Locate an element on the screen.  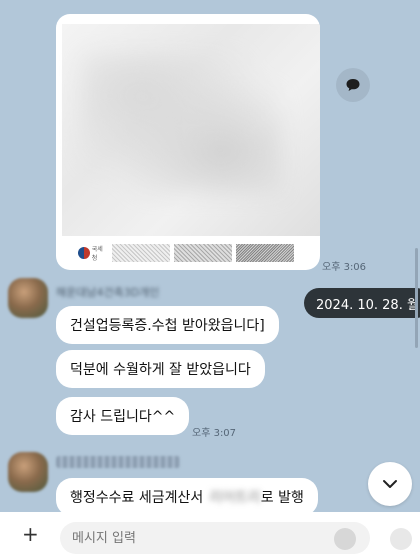
message-text-blurred: 리어트리 is located at coordinates (235, 498).